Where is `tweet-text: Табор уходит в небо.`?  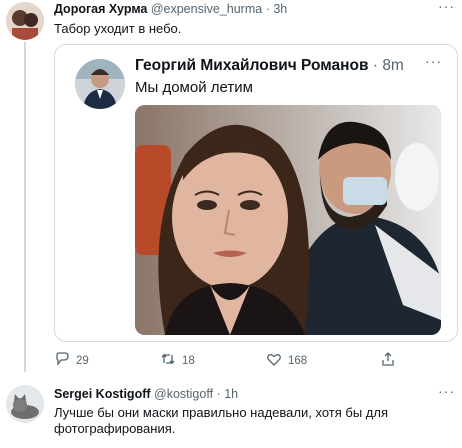
tweet-text: Табор уходит в небо. is located at coordinates (118, 28).